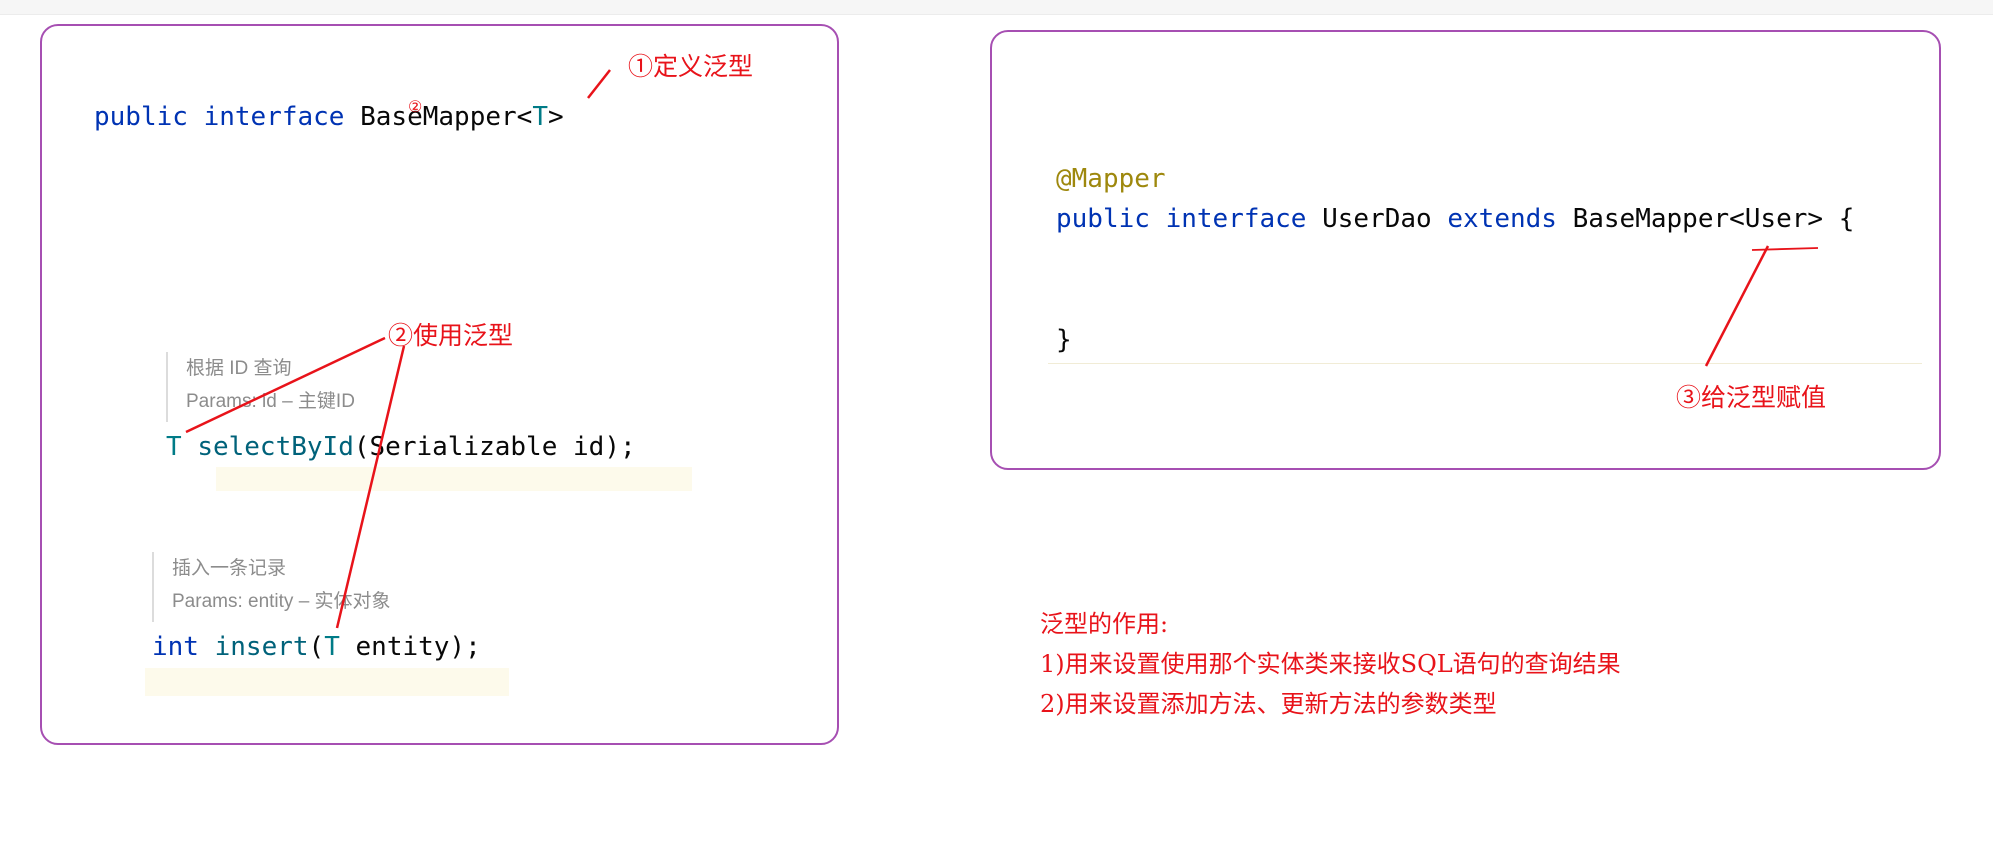 The image size is (1993, 843). I want to click on define-pointer-line, so click(599, 84).